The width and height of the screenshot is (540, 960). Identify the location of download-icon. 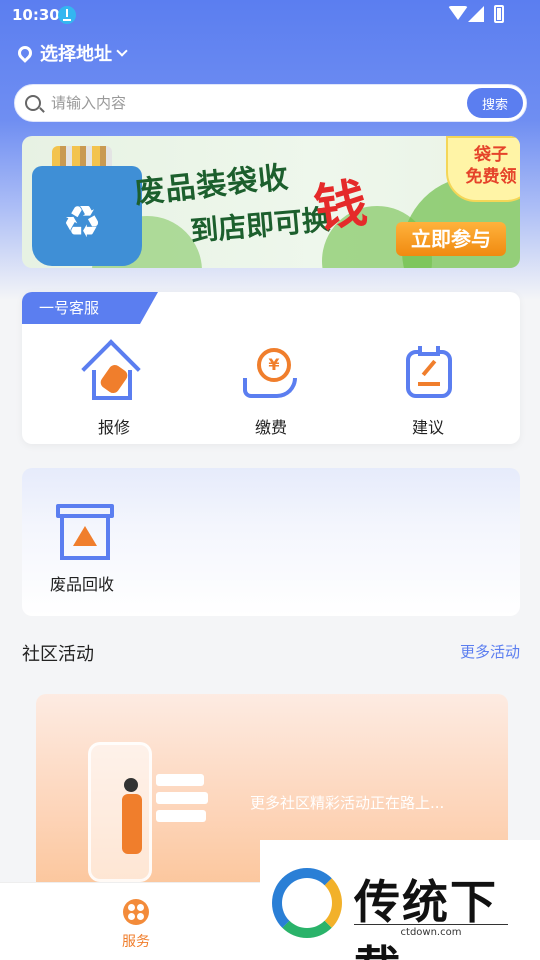
(67, 15).